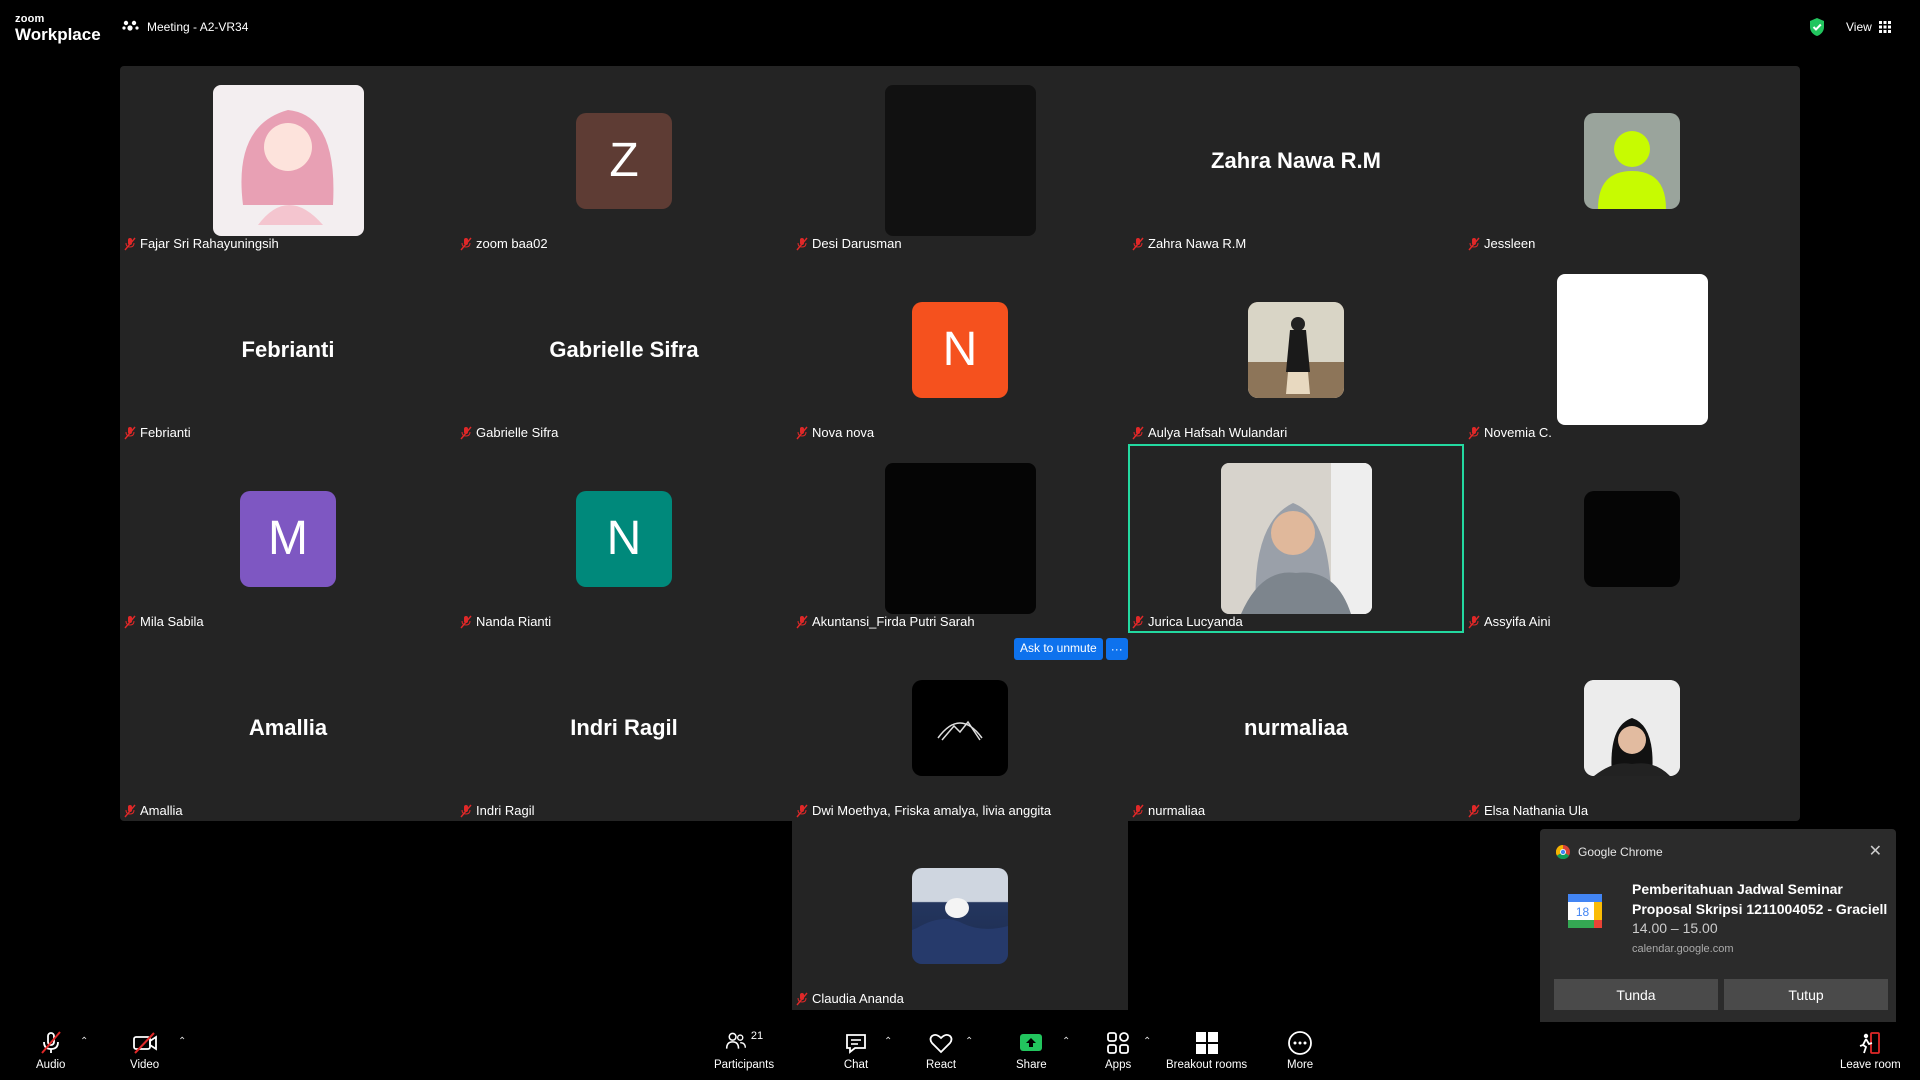 This screenshot has height=1080, width=1920. What do you see at coordinates (757, 1036) in the screenshot?
I see `participants-count: 21` at bounding box center [757, 1036].